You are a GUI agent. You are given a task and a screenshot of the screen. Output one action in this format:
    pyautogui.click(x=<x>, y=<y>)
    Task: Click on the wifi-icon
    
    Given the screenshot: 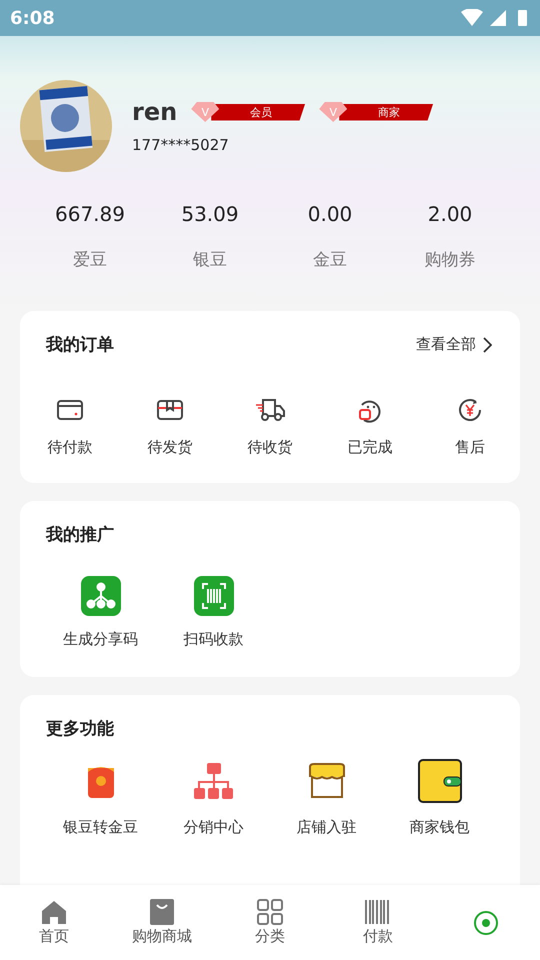 What is the action you would take?
    pyautogui.click(x=472, y=17)
    